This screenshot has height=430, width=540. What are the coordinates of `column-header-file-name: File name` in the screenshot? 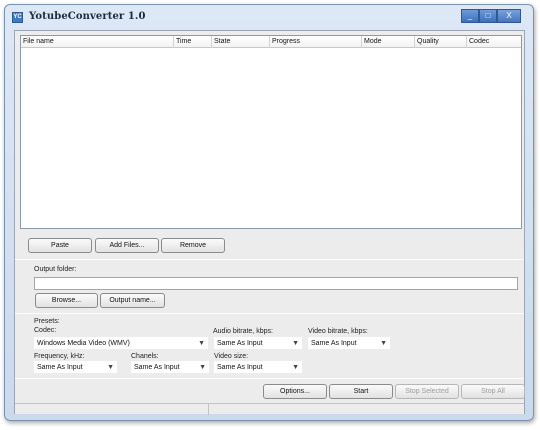 It's located at (97, 42).